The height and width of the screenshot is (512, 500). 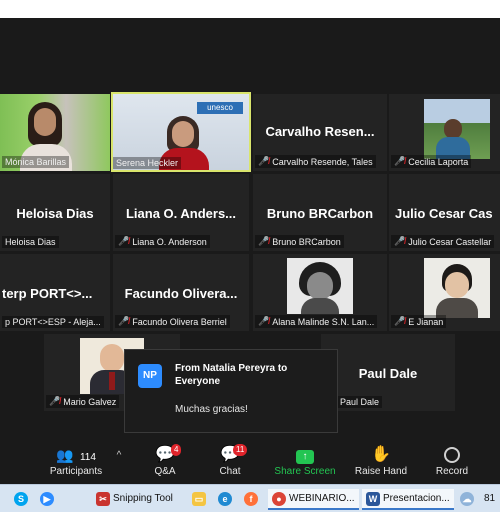 I want to click on sender-avatar: NP, so click(x=150, y=376).